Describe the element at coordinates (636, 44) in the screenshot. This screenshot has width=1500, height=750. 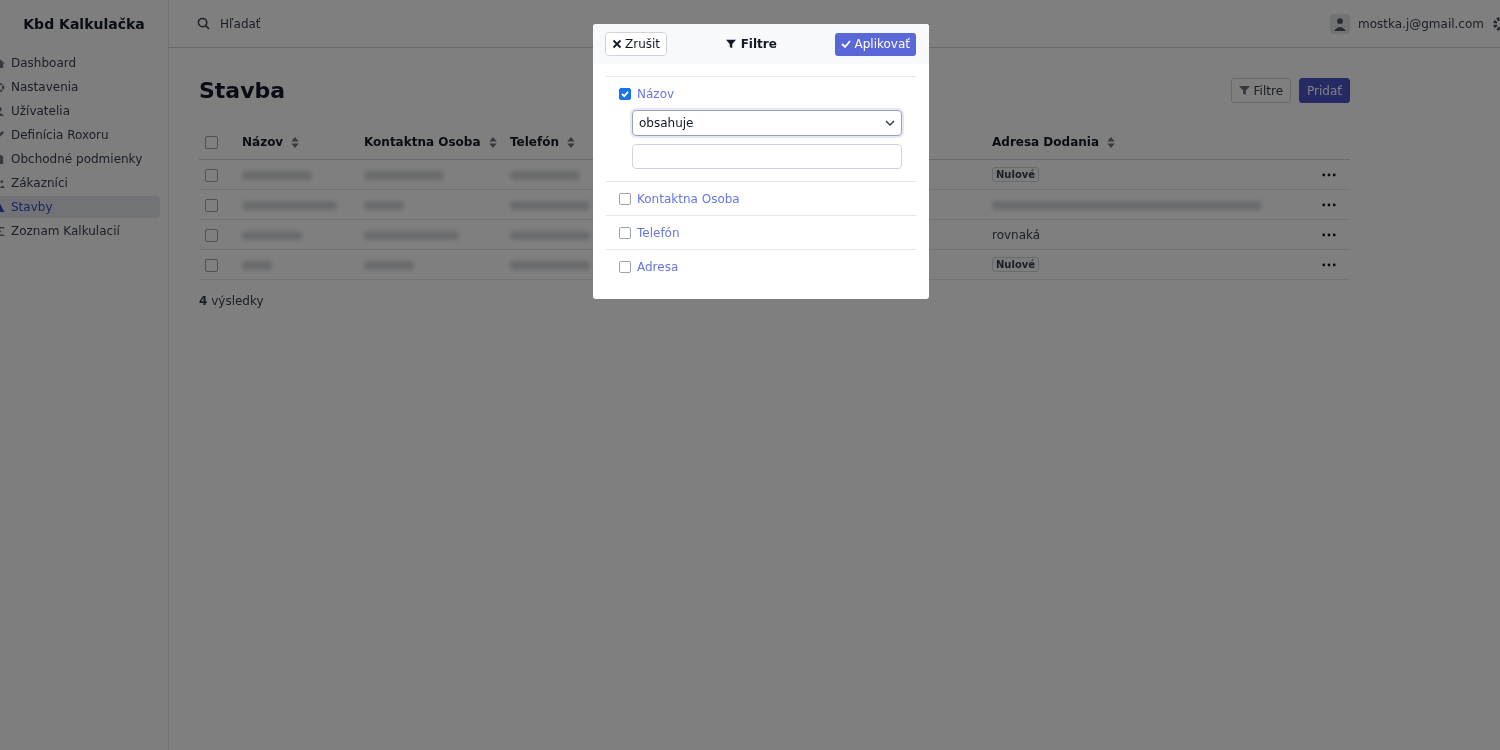
I see `cancel-button: Zrušit` at that location.